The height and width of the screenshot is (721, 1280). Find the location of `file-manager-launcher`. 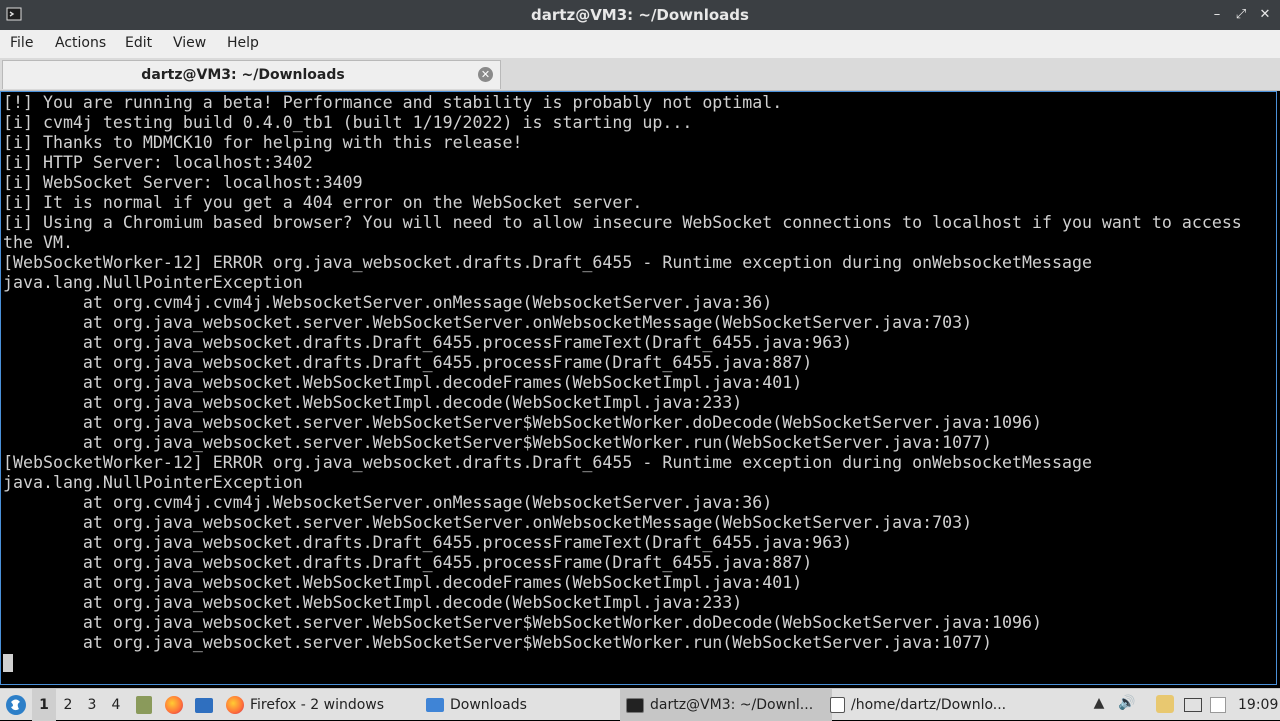

file-manager-launcher is located at coordinates (144, 705).